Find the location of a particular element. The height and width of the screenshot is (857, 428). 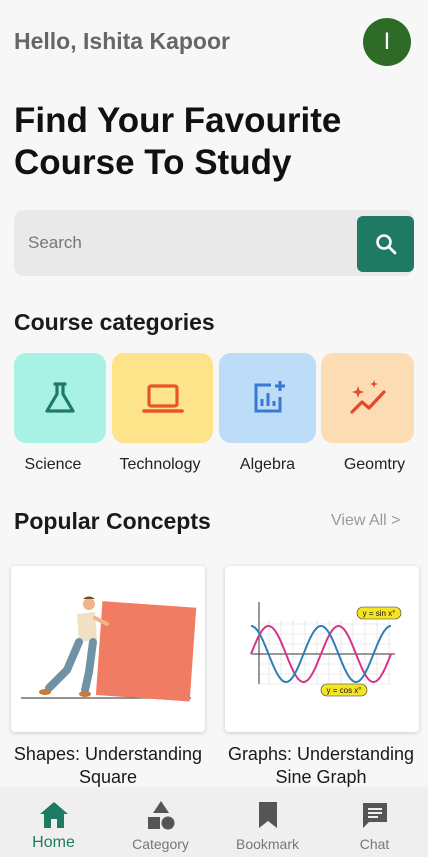

search-button is located at coordinates (385, 244).